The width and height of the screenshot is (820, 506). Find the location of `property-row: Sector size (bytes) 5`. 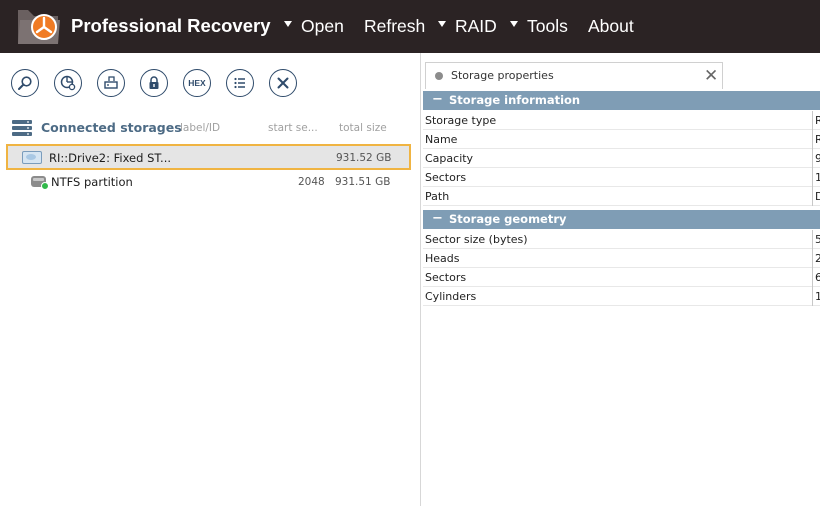

property-row: Sector size (bytes) 5 is located at coordinates (621, 239).